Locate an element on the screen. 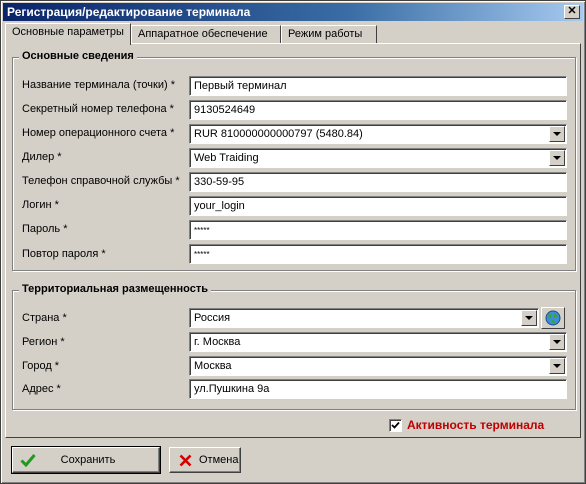 The width and height of the screenshot is (586, 484). support-phone-label: Телефон справочной службы * is located at coordinates (101, 181).